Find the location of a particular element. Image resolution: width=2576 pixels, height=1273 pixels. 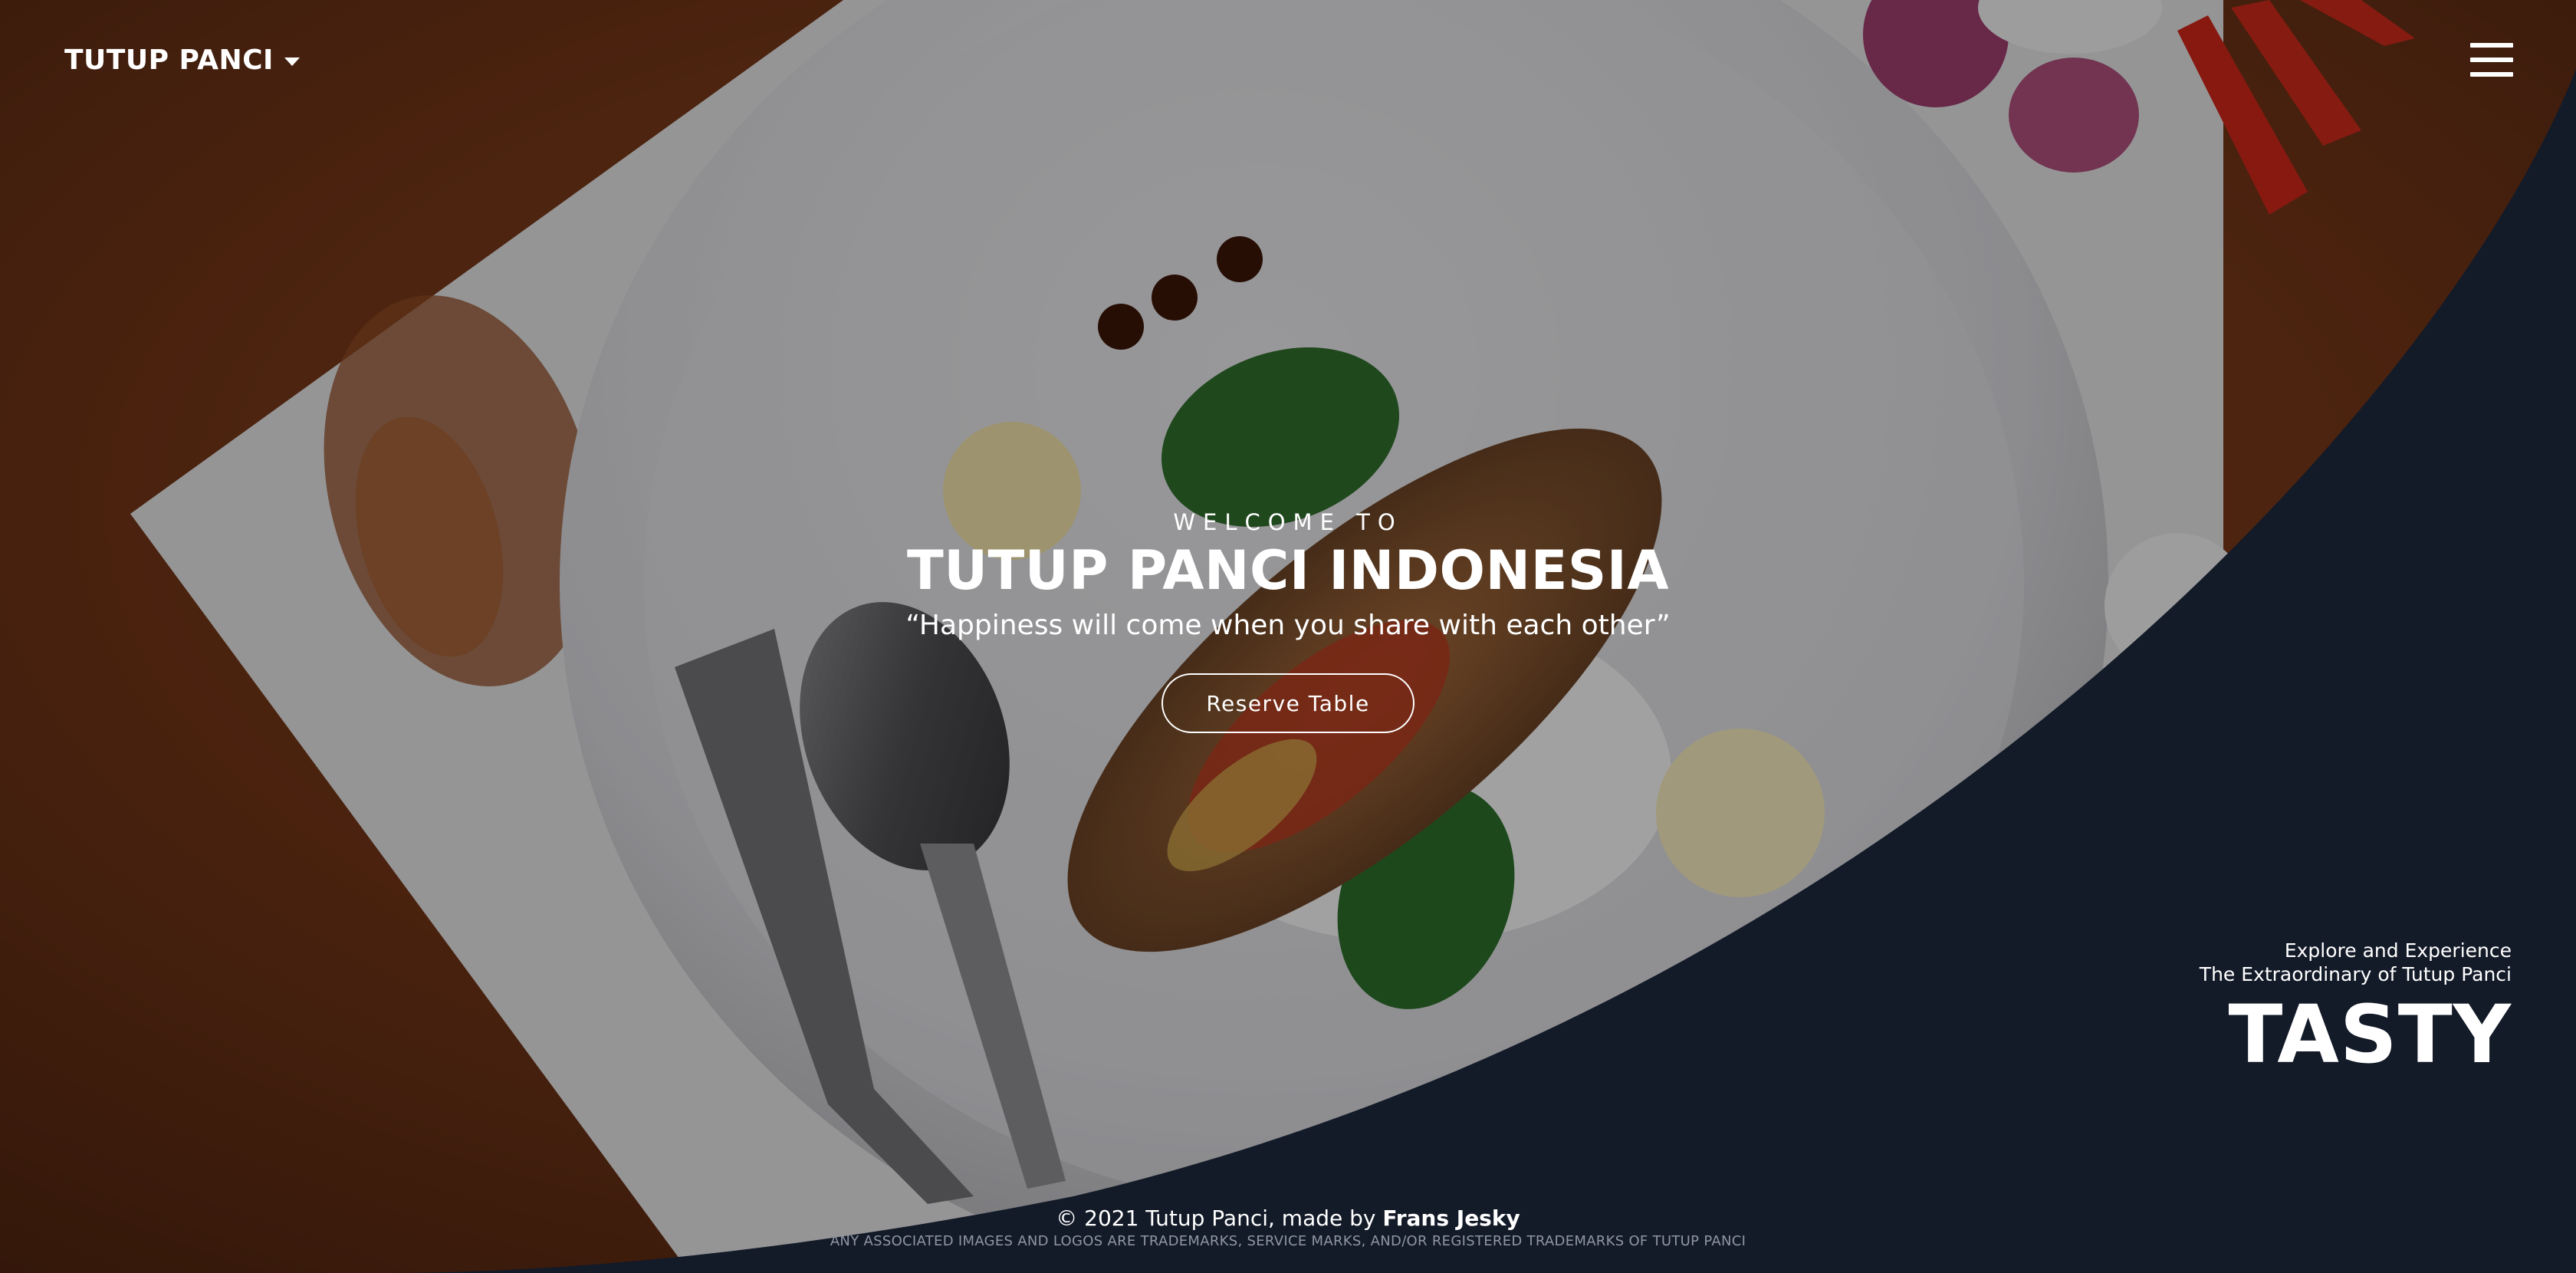

author-name: Frans Jesky is located at coordinates (1451, 1218).